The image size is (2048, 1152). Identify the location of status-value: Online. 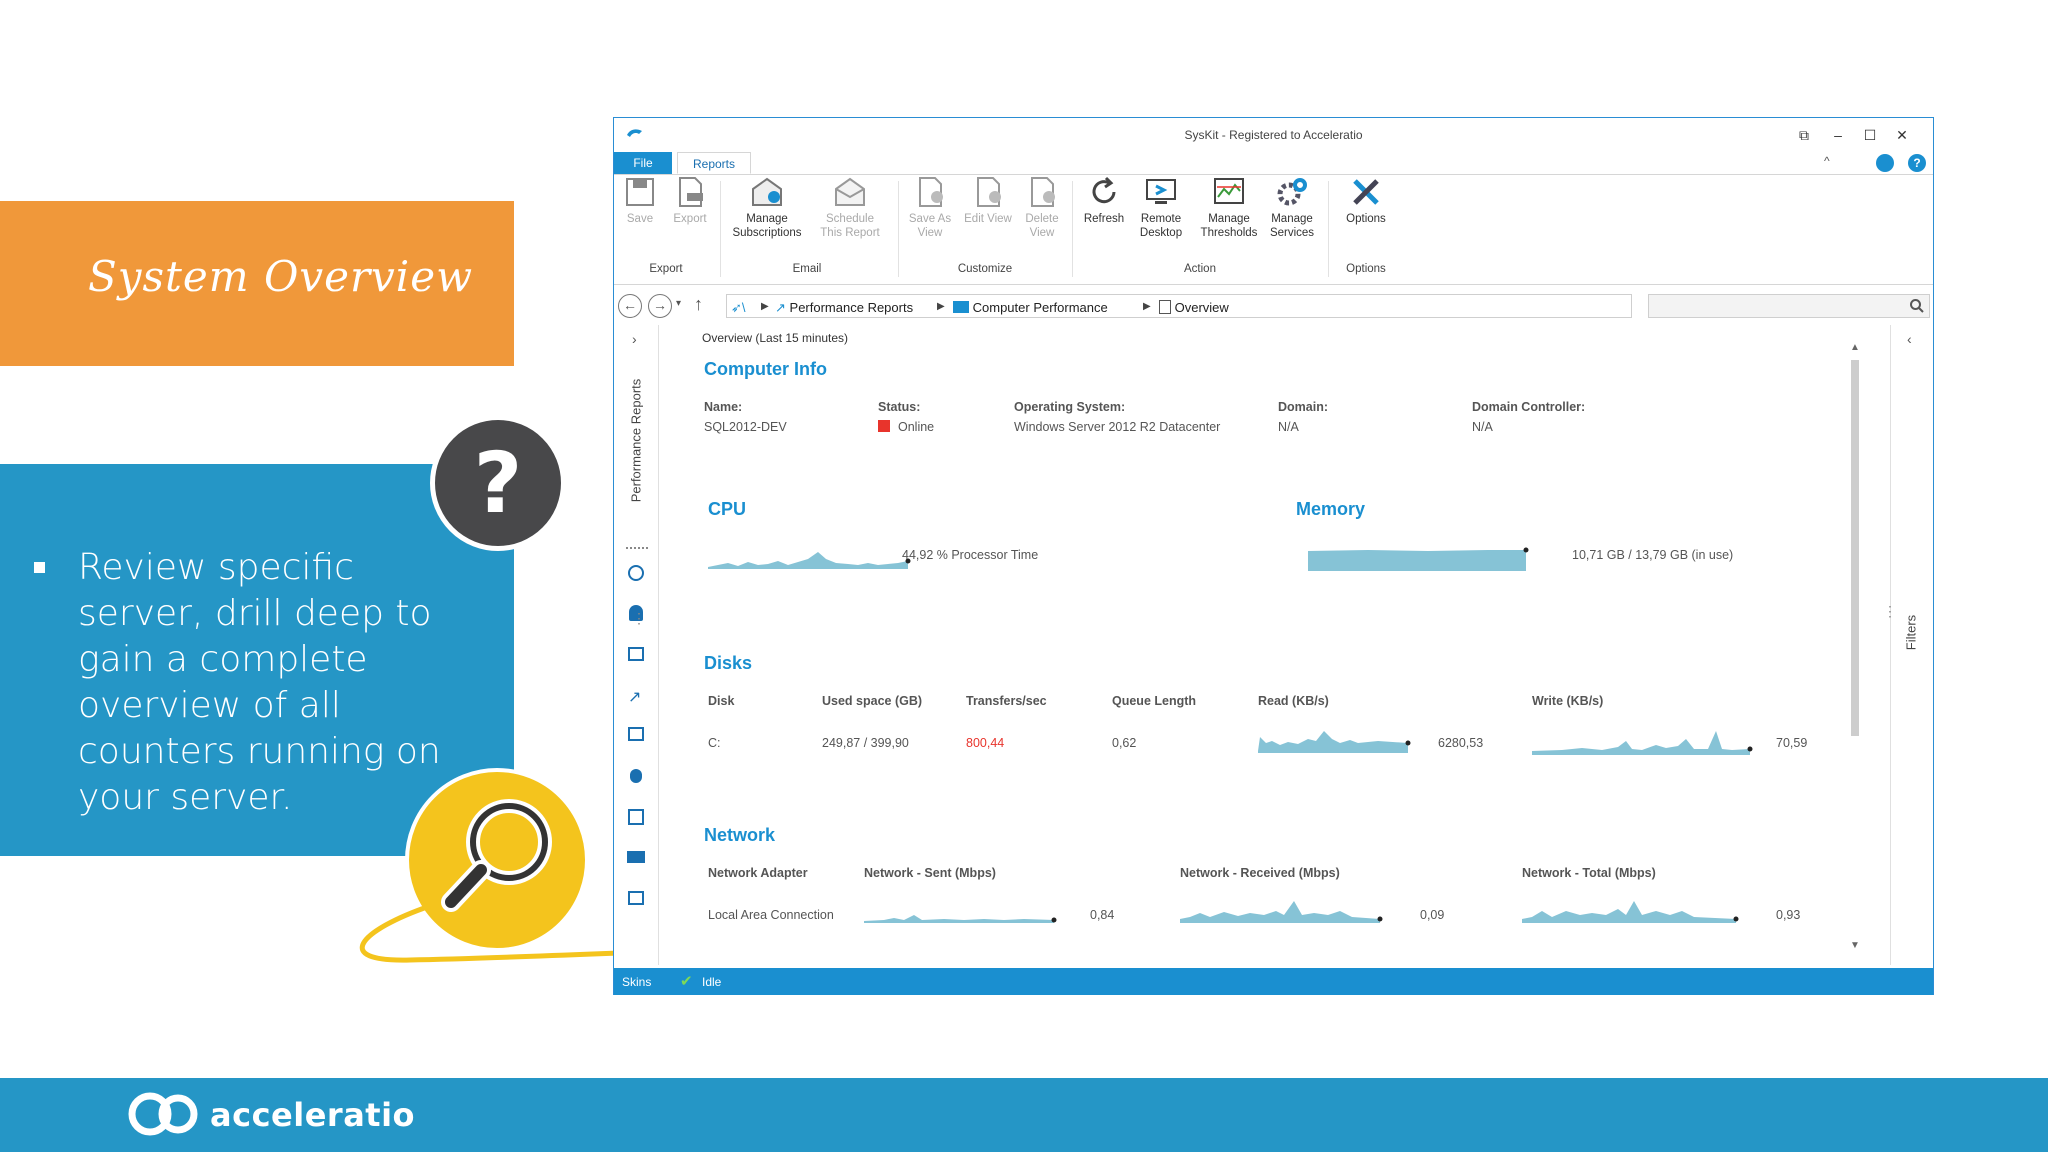
(916, 427).